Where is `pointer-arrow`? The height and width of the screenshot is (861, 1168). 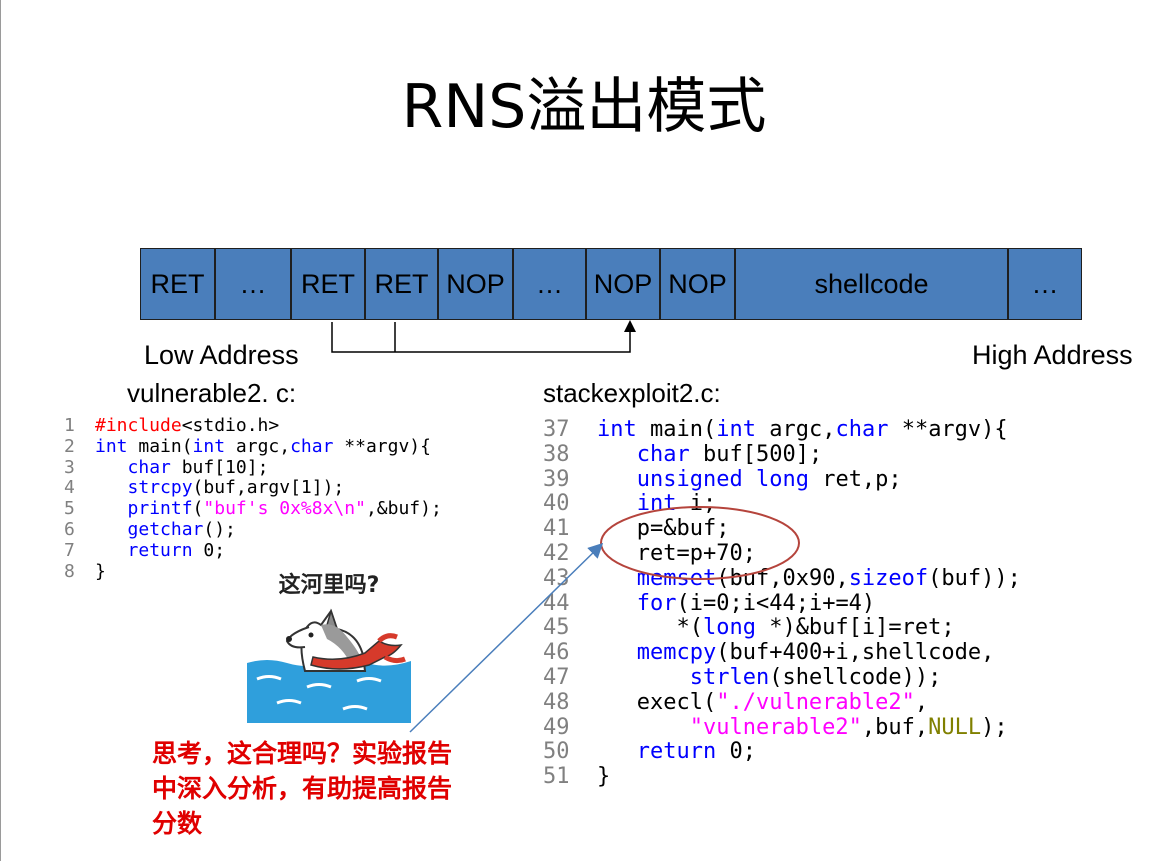
pointer-arrow is located at coordinates (506, 637).